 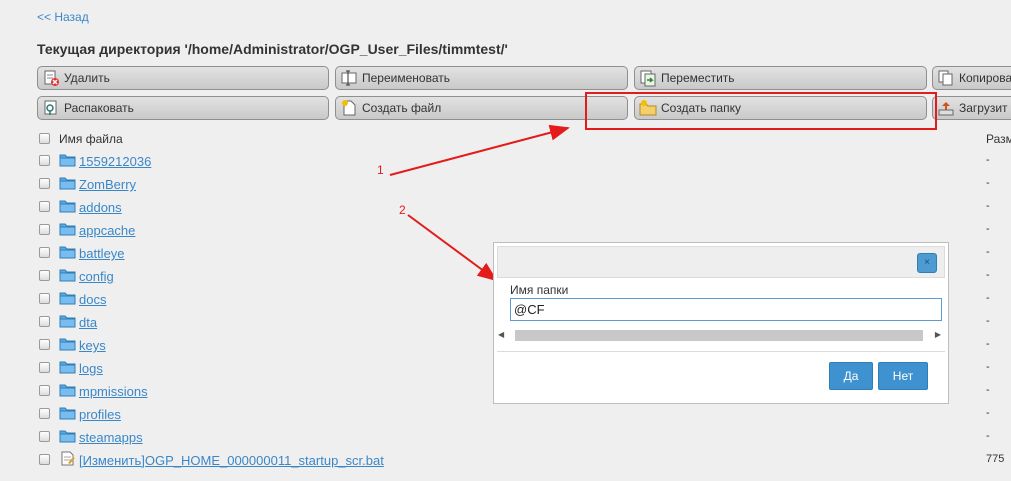 What do you see at coordinates (100, 207) in the screenshot?
I see `file-name-link: addons` at bounding box center [100, 207].